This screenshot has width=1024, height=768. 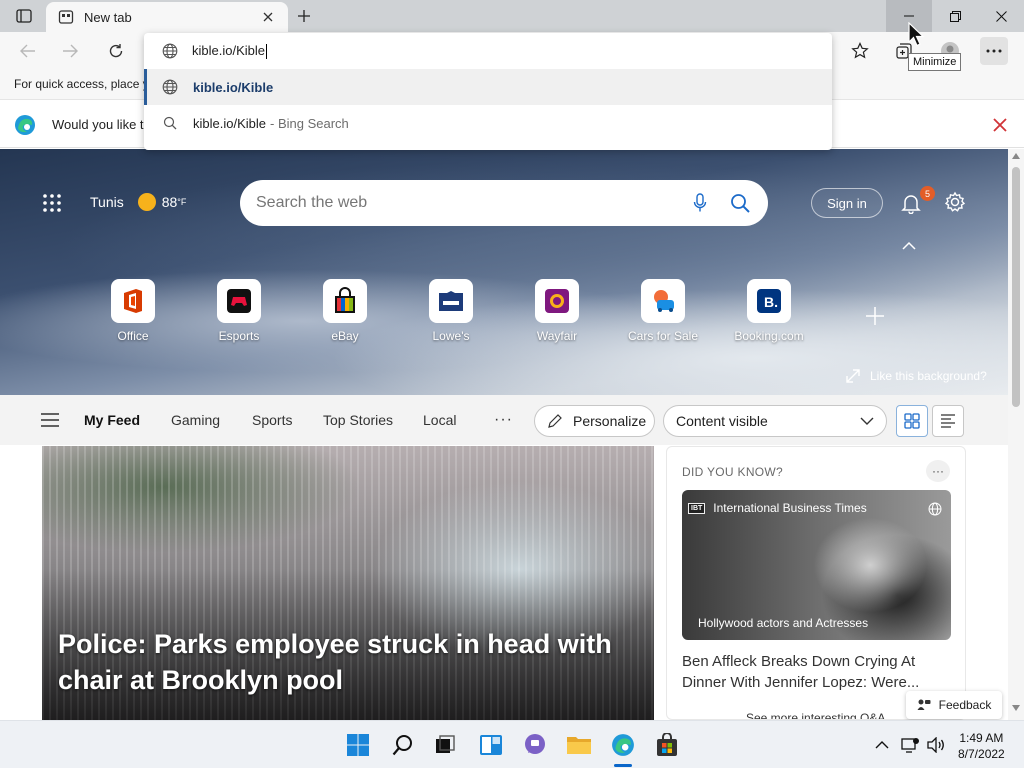 What do you see at coordinates (345, 311) in the screenshot?
I see `quick-link-ebay: eBay` at bounding box center [345, 311].